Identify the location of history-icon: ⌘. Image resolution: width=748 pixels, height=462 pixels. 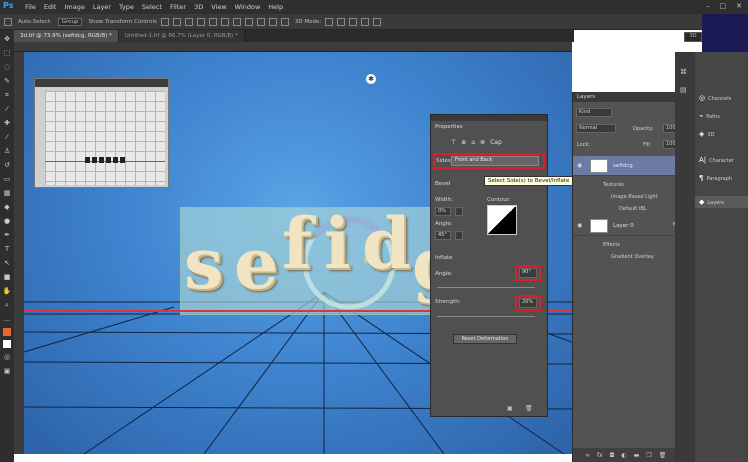
(683, 72).